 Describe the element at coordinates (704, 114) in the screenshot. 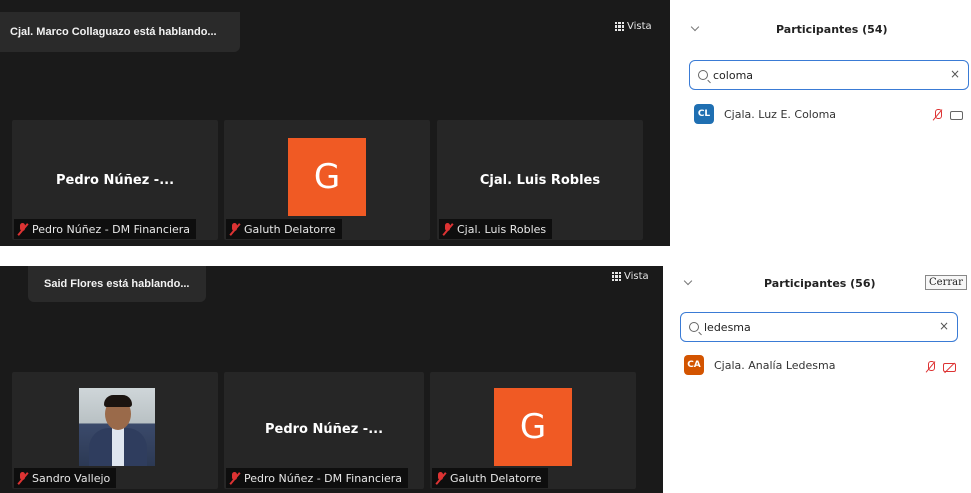

I see `participant-avatar: CL` at that location.